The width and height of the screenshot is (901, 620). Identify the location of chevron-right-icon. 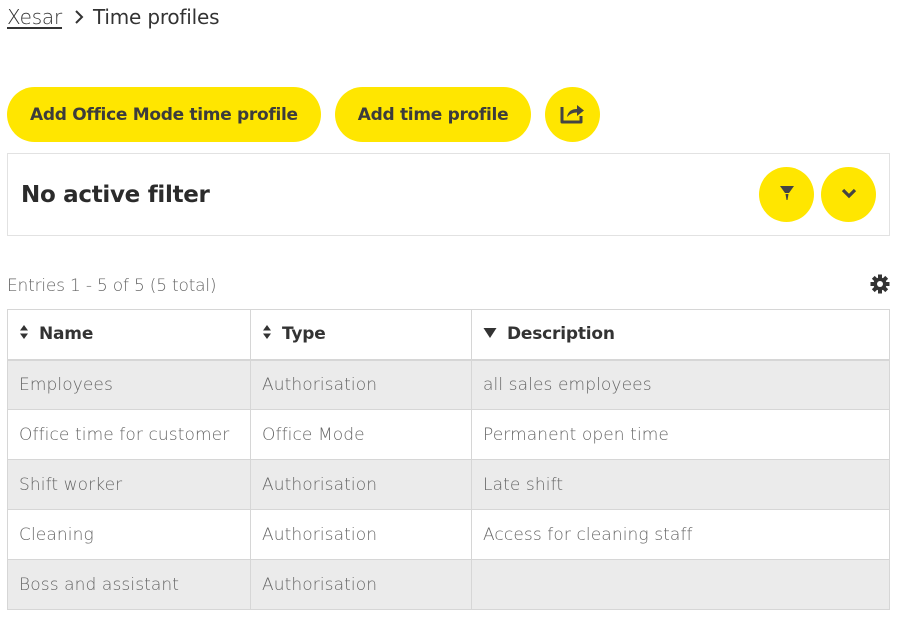
(79, 17).